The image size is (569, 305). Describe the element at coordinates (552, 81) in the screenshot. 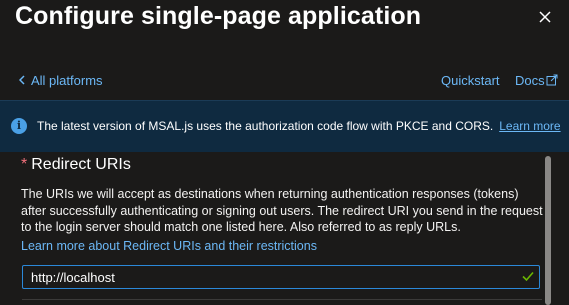

I see `external-link-icon` at that location.